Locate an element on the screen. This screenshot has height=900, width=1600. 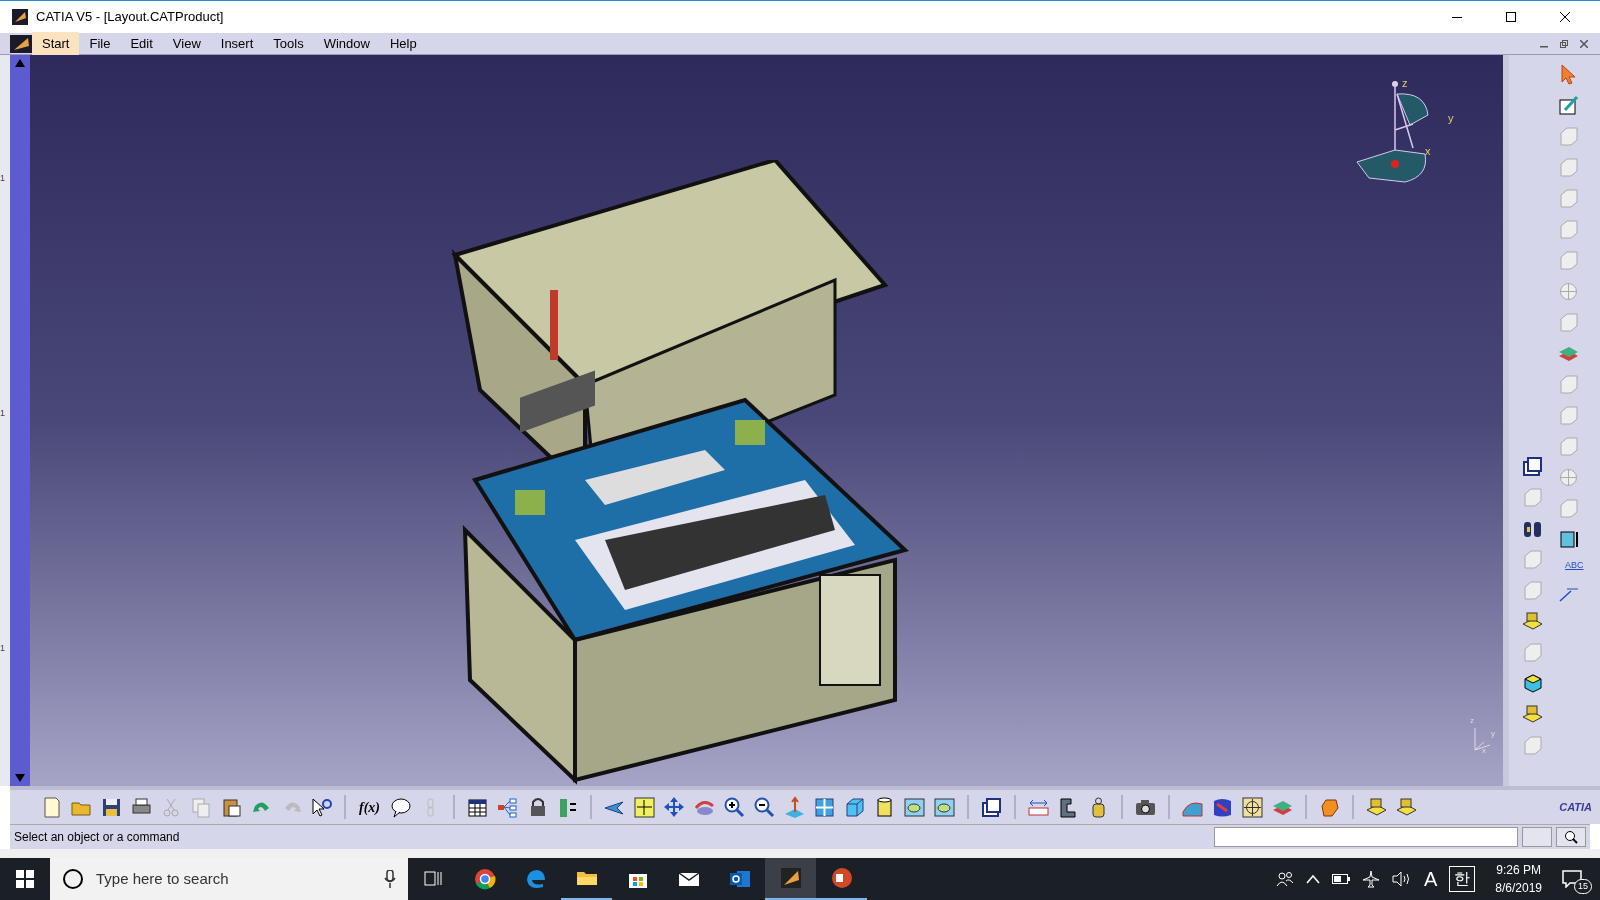
chevron-up-icon is located at coordinates (1312, 879).